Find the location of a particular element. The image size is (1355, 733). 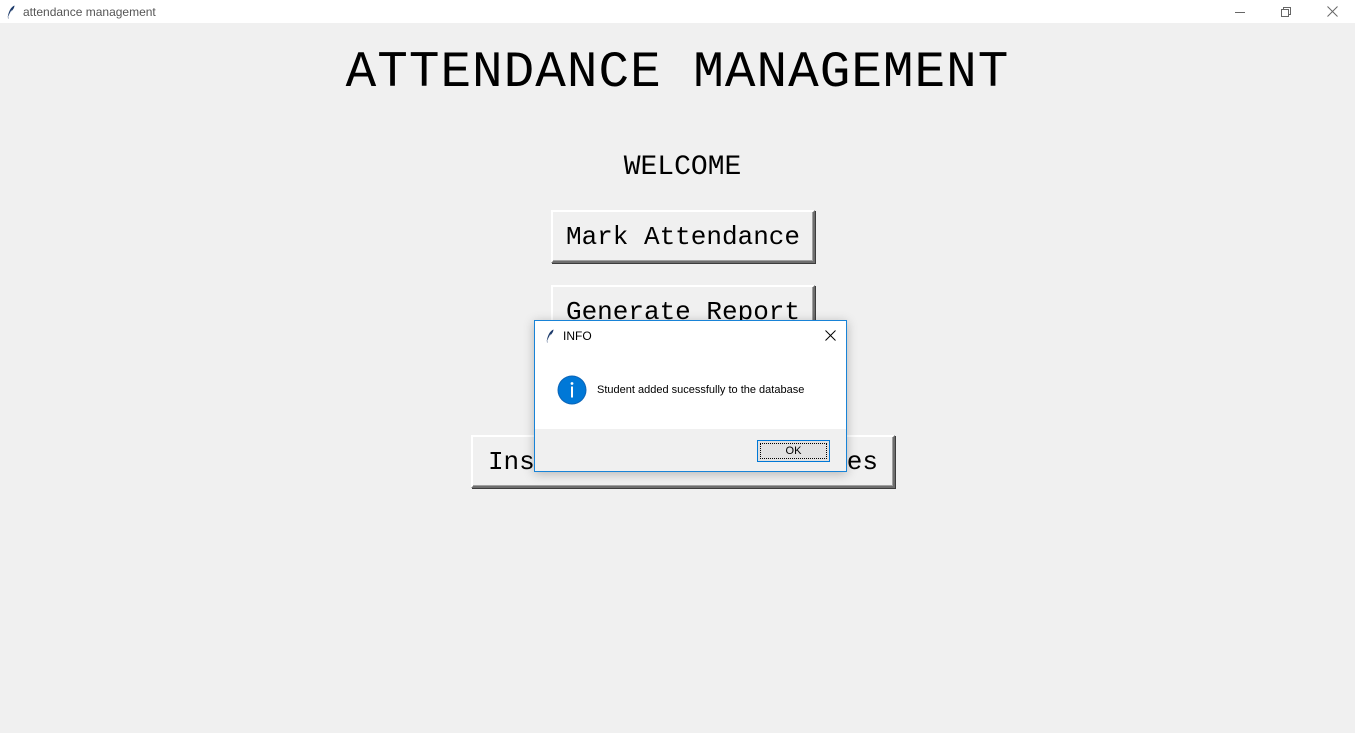

title-bar: attendance management is located at coordinates (677, 11).